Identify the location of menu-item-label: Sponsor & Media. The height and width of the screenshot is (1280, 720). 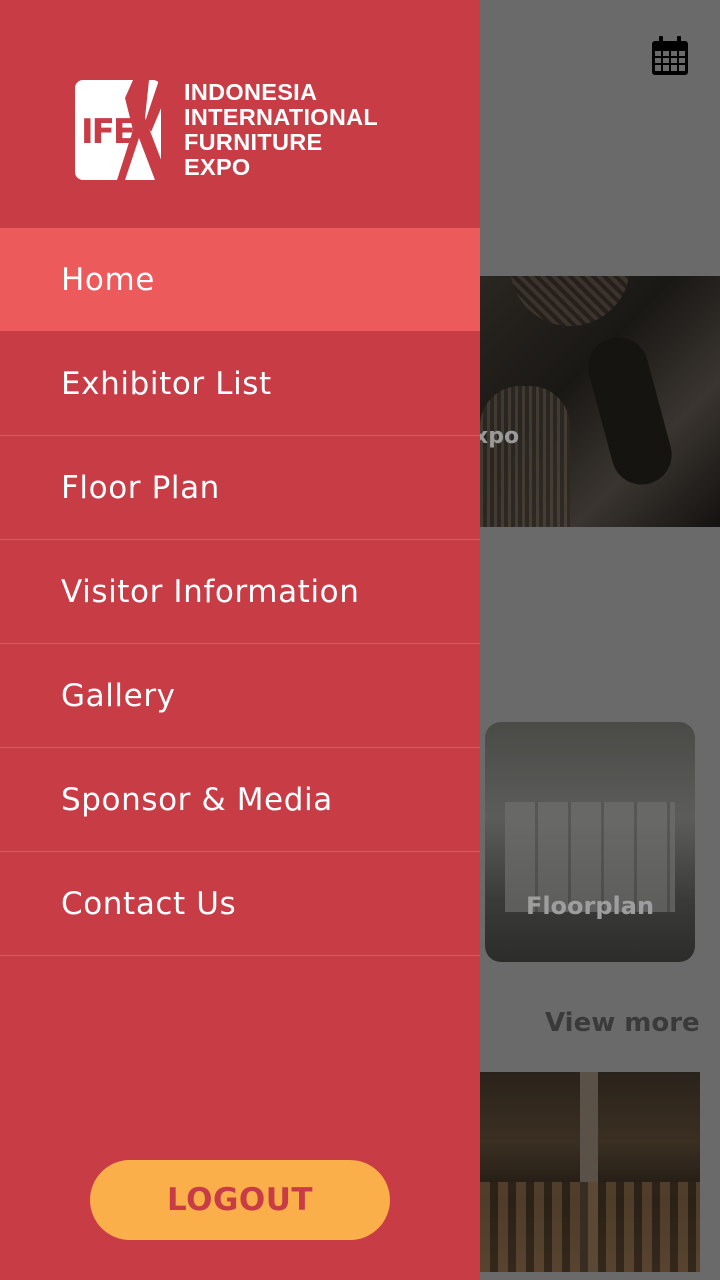
(197, 799).